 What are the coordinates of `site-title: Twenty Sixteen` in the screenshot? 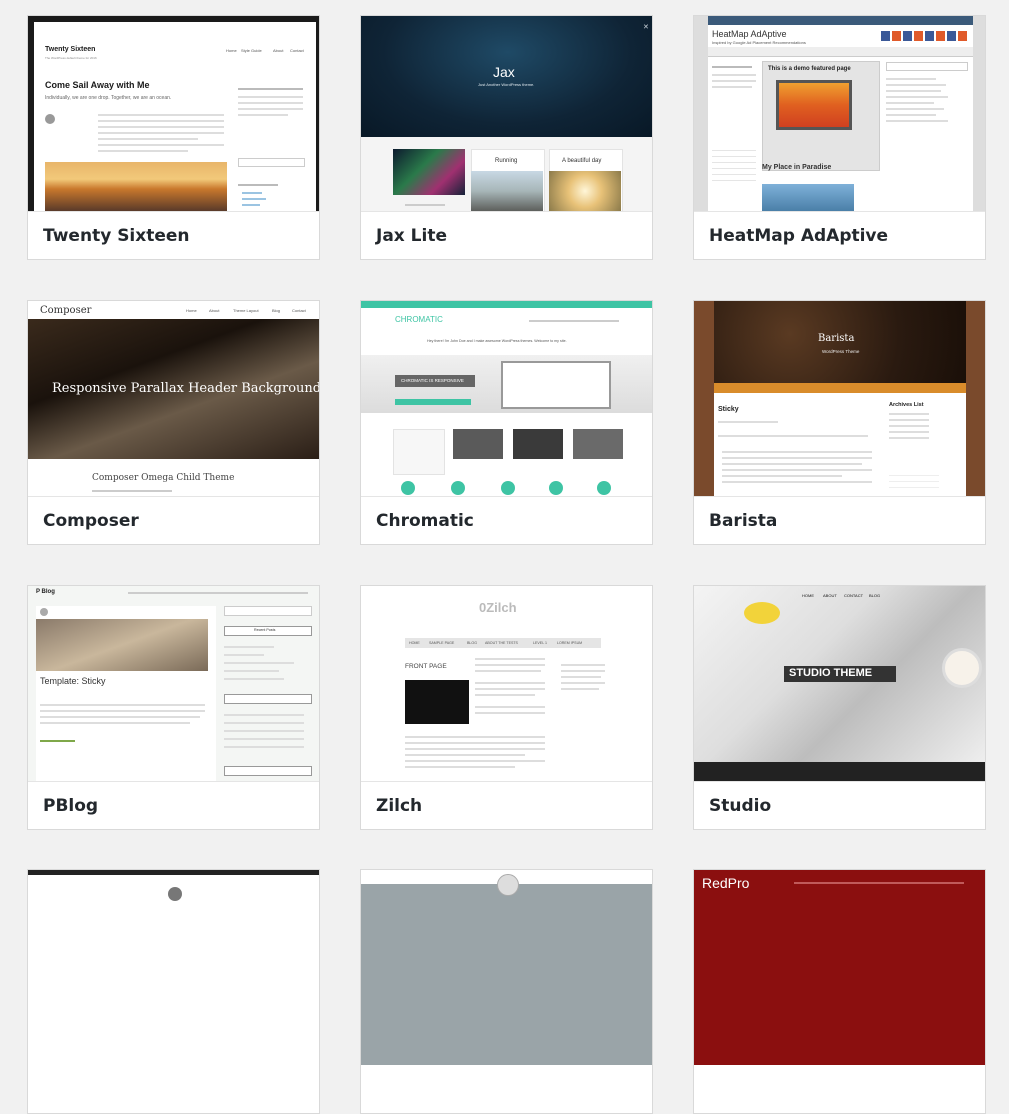 It's located at (70, 49).